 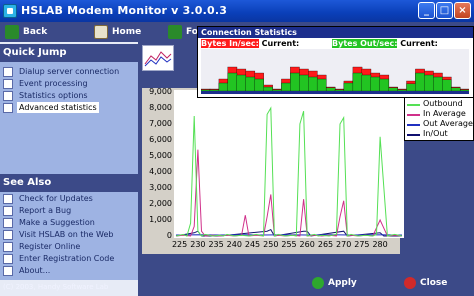 What do you see at coordinates (271, 244) in the screenshot?
I see `x-tick-label: 250` at bounding box center [271, 244].